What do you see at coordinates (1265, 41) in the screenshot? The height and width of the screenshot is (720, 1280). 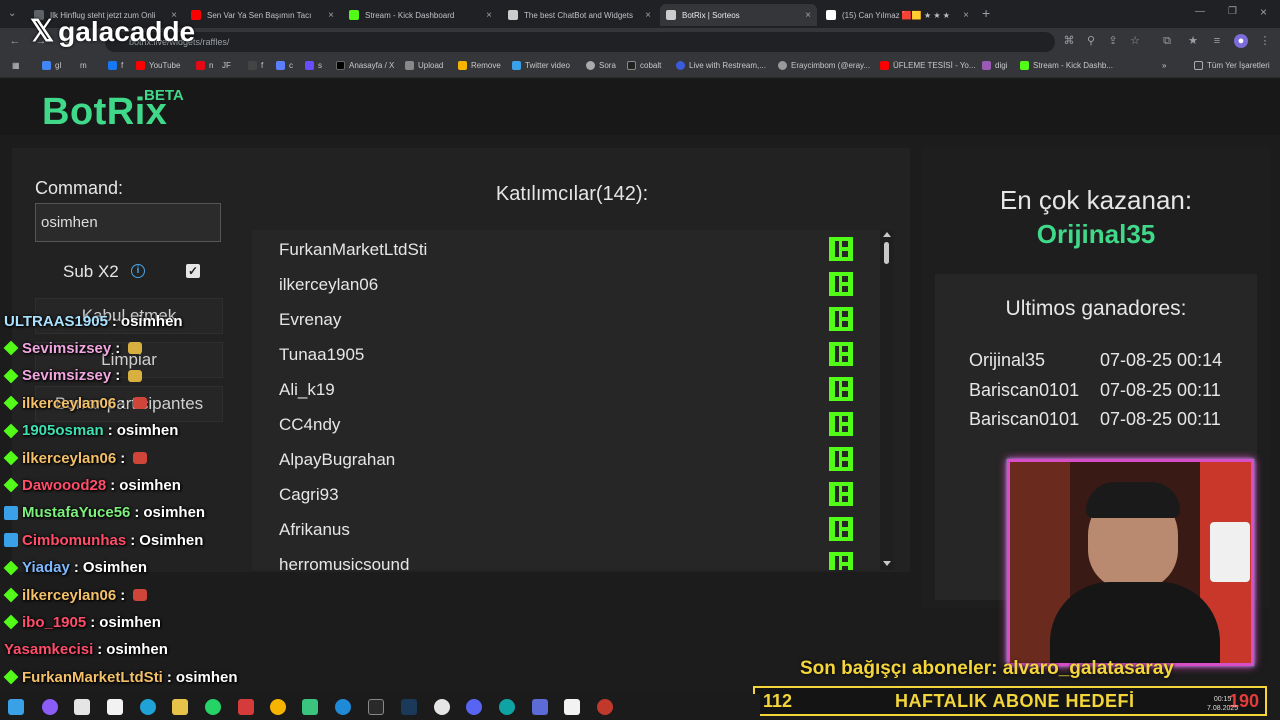 I see `menu-icon: ⋮` at bounding box center [1265, 41].